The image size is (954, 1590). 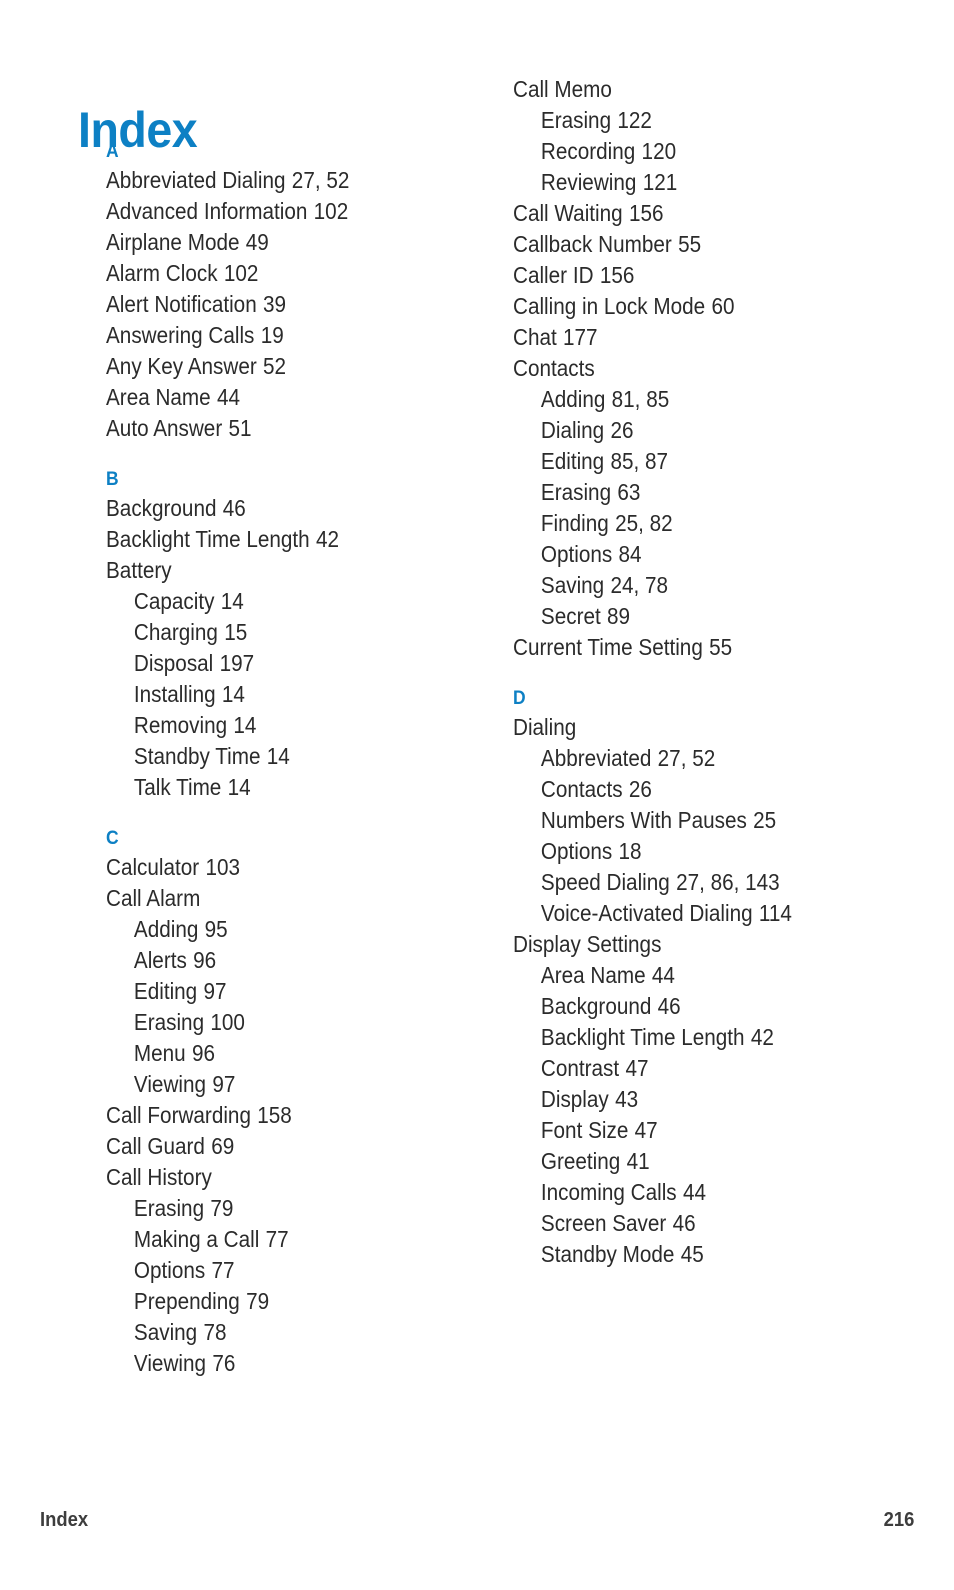 I want to click on index-subentry: Contrast 47, so click(x=693, y=1068).